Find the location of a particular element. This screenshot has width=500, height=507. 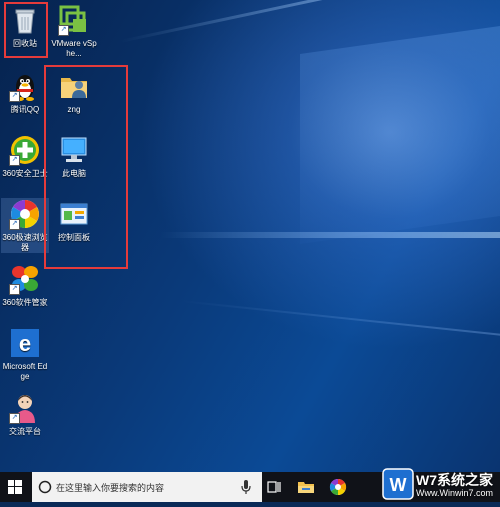

desktop-icon-360-browser: ↗ 360极速浏览器 is located at coordinates (25, 225).